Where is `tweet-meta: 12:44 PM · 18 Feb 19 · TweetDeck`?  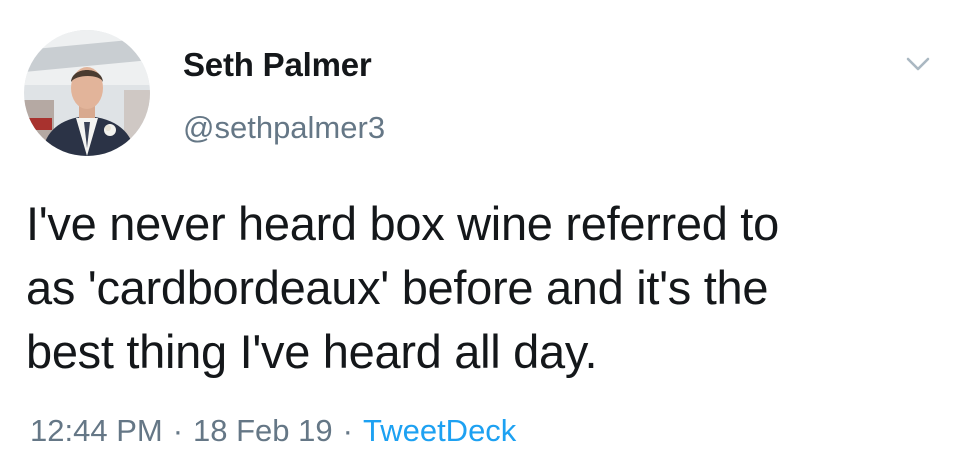 tweet-meta: 12:44 PM · 18 Feb 19 · TweetDeck is located at coordinates (273, 431).